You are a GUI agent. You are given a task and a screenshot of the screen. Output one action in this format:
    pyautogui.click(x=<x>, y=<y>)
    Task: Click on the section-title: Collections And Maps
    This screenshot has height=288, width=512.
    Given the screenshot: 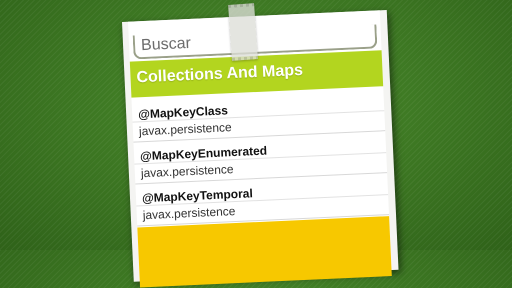 What is the action you would take?
    pyautogui.click(x=220, y=74)
    